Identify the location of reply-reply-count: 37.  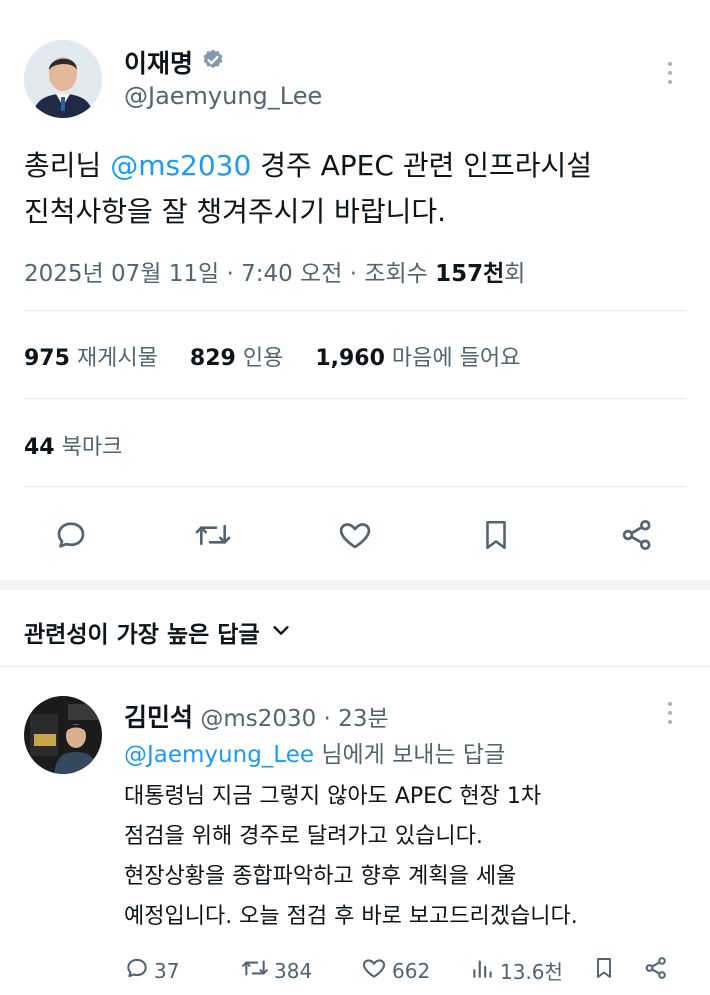
(167, 970).